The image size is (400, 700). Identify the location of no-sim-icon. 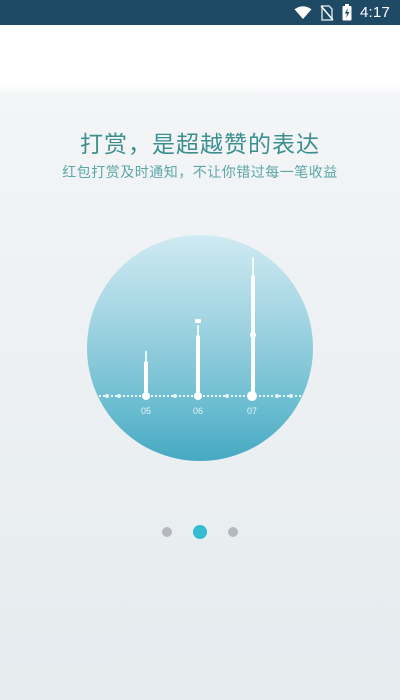
(327, 12).